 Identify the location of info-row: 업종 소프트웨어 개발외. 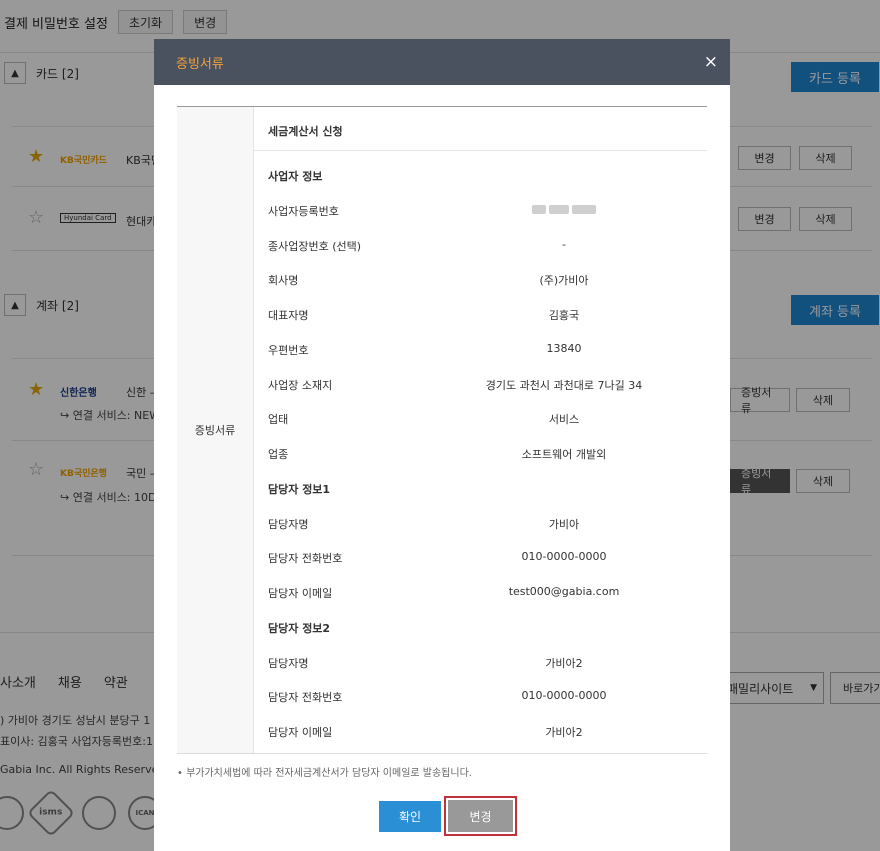
(480, 454).